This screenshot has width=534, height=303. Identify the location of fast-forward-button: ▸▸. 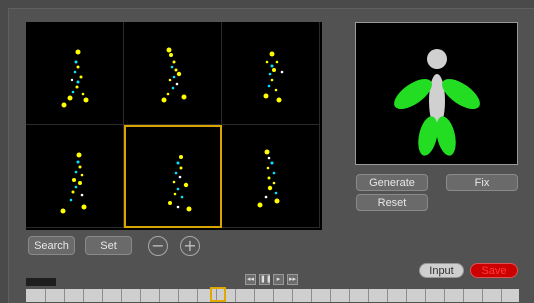
(292, 279).